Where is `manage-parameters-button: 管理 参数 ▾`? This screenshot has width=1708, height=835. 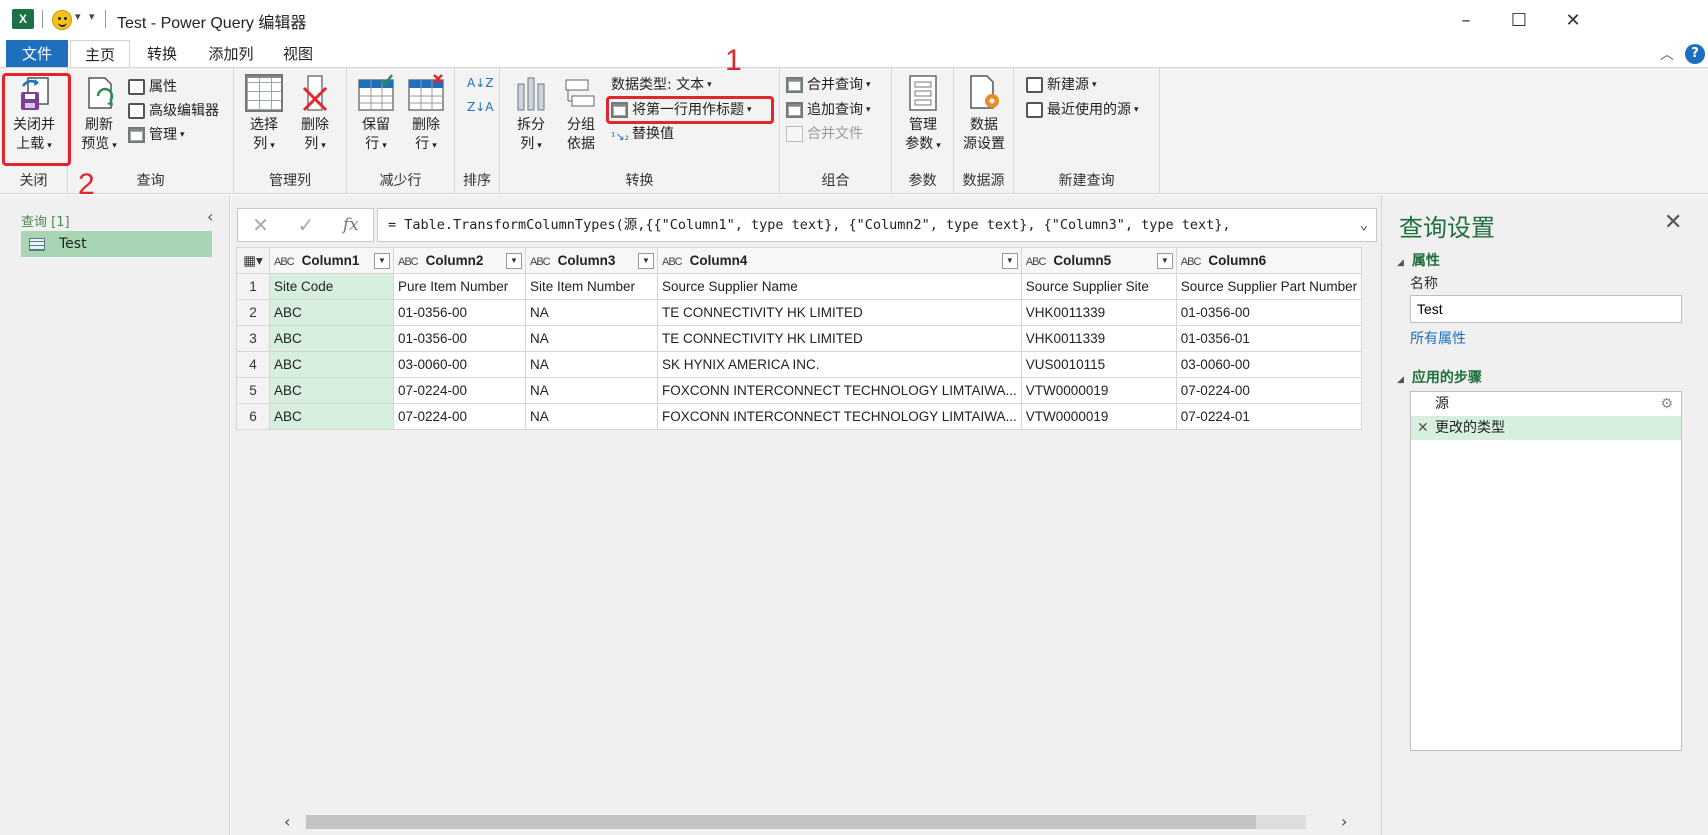
manage-parameters-button: 管理 参数 ▾ is located at coordinates (923, 115).